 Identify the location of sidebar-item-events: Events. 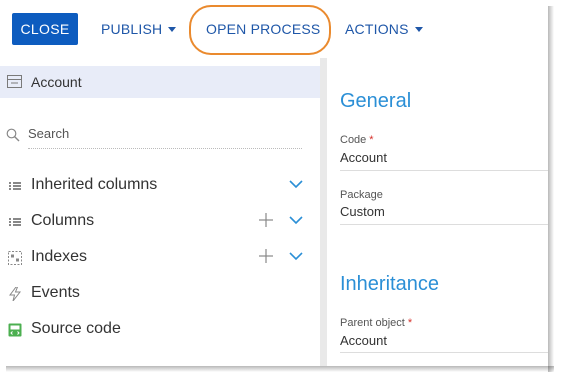
(160, 294).